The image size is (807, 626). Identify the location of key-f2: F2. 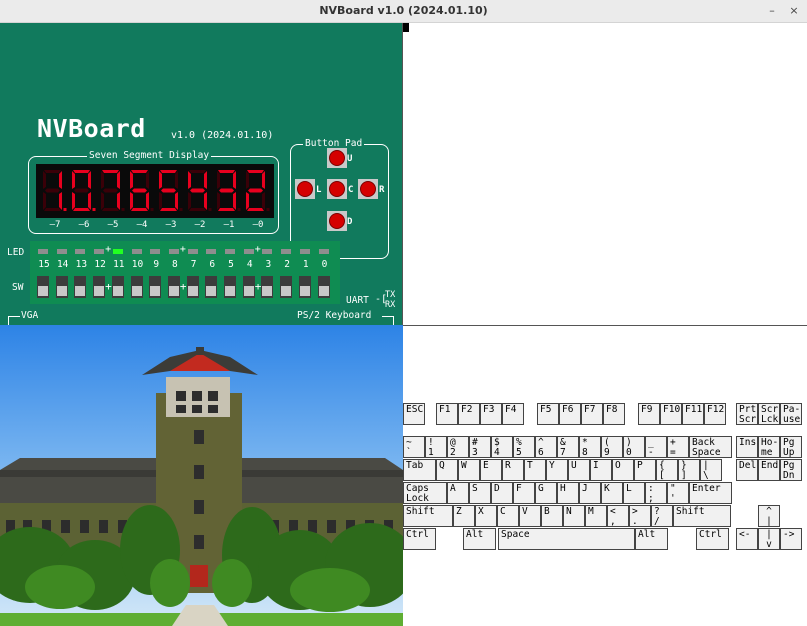
(469, 414).